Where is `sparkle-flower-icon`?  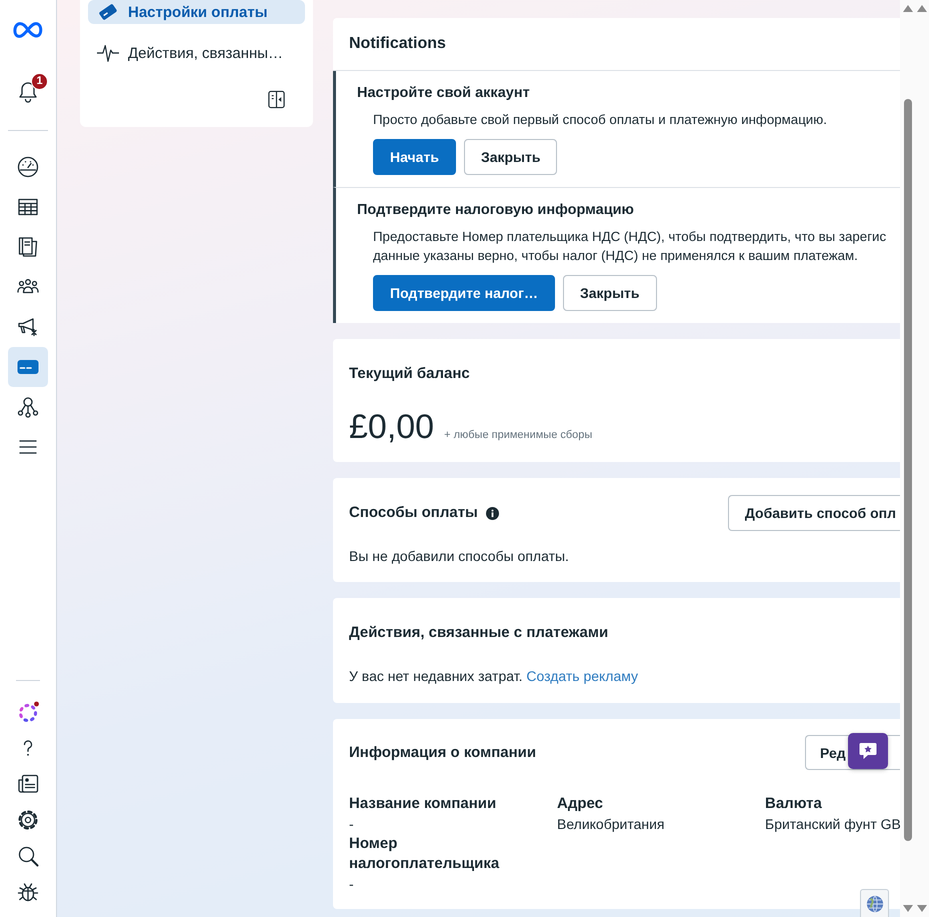 sparkle-flower-icon is located at coordinates (28, 712).